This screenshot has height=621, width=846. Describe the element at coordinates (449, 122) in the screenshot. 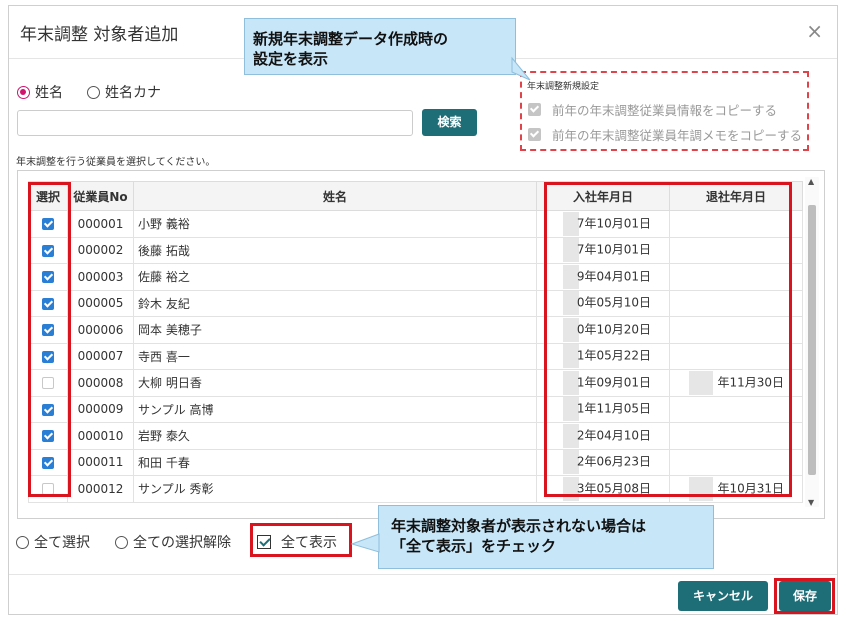

I see `search-button: 検索` at that location.